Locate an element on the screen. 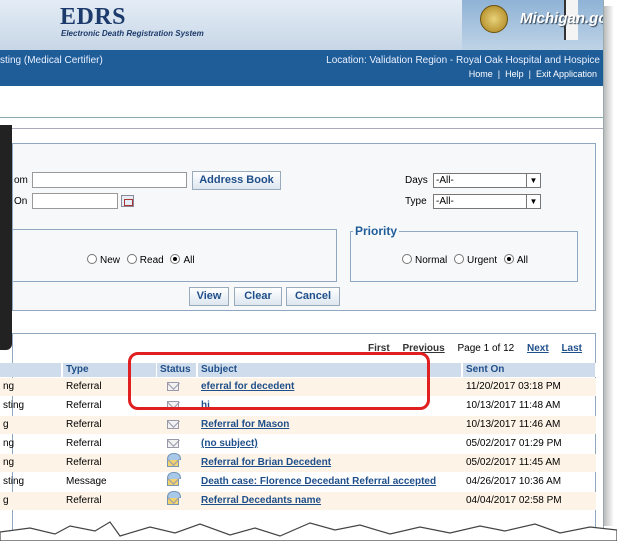 The image size is (617, 541). page-indicator: Page 1 of 12 is located at coordinates (486, 348).